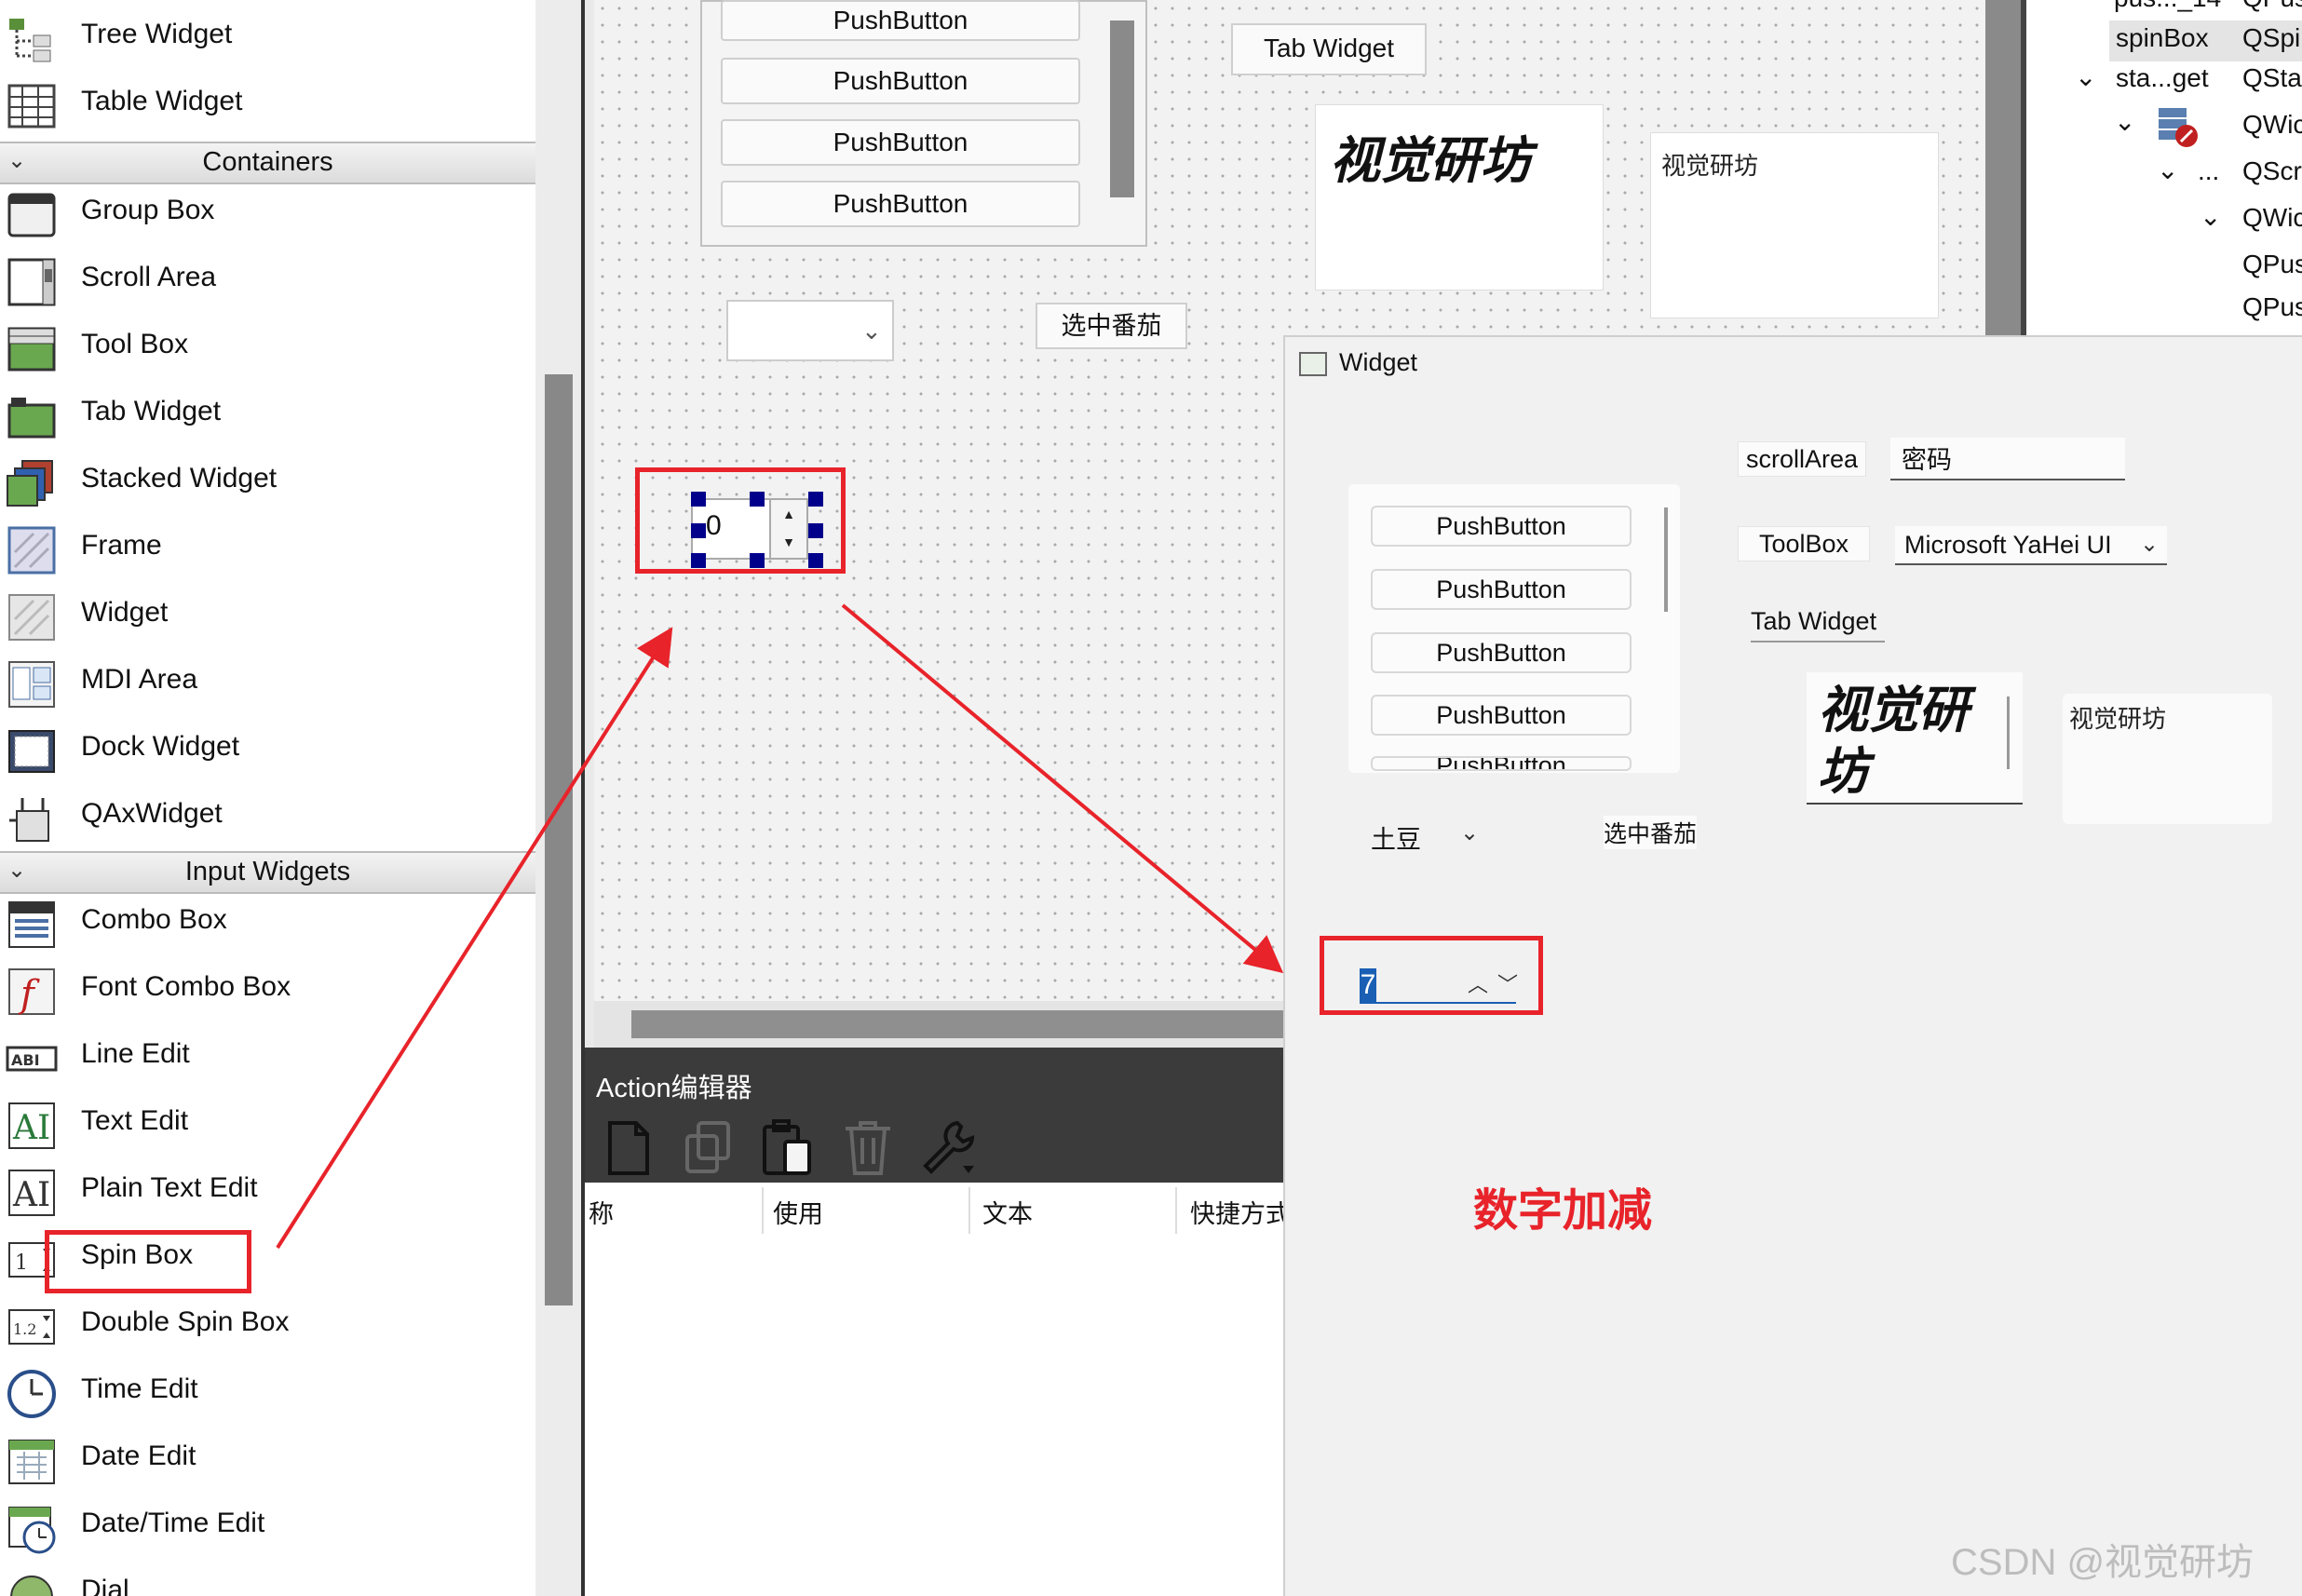 The width and height of the screenshot is (2302, 1596). Describe the element at coordinates (1062, 788) in the screenshot. I see `arrow-to-preview-spinbox` at that location.